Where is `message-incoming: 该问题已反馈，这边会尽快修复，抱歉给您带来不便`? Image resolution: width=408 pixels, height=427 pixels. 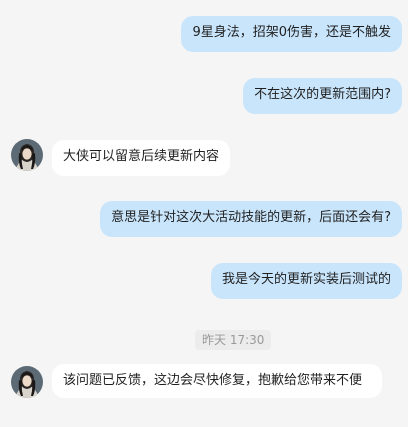
message-incoming: 该问题已反馈，这边会尽快修复，抱歉给您带来不便 is located at coordinates (217, 381).